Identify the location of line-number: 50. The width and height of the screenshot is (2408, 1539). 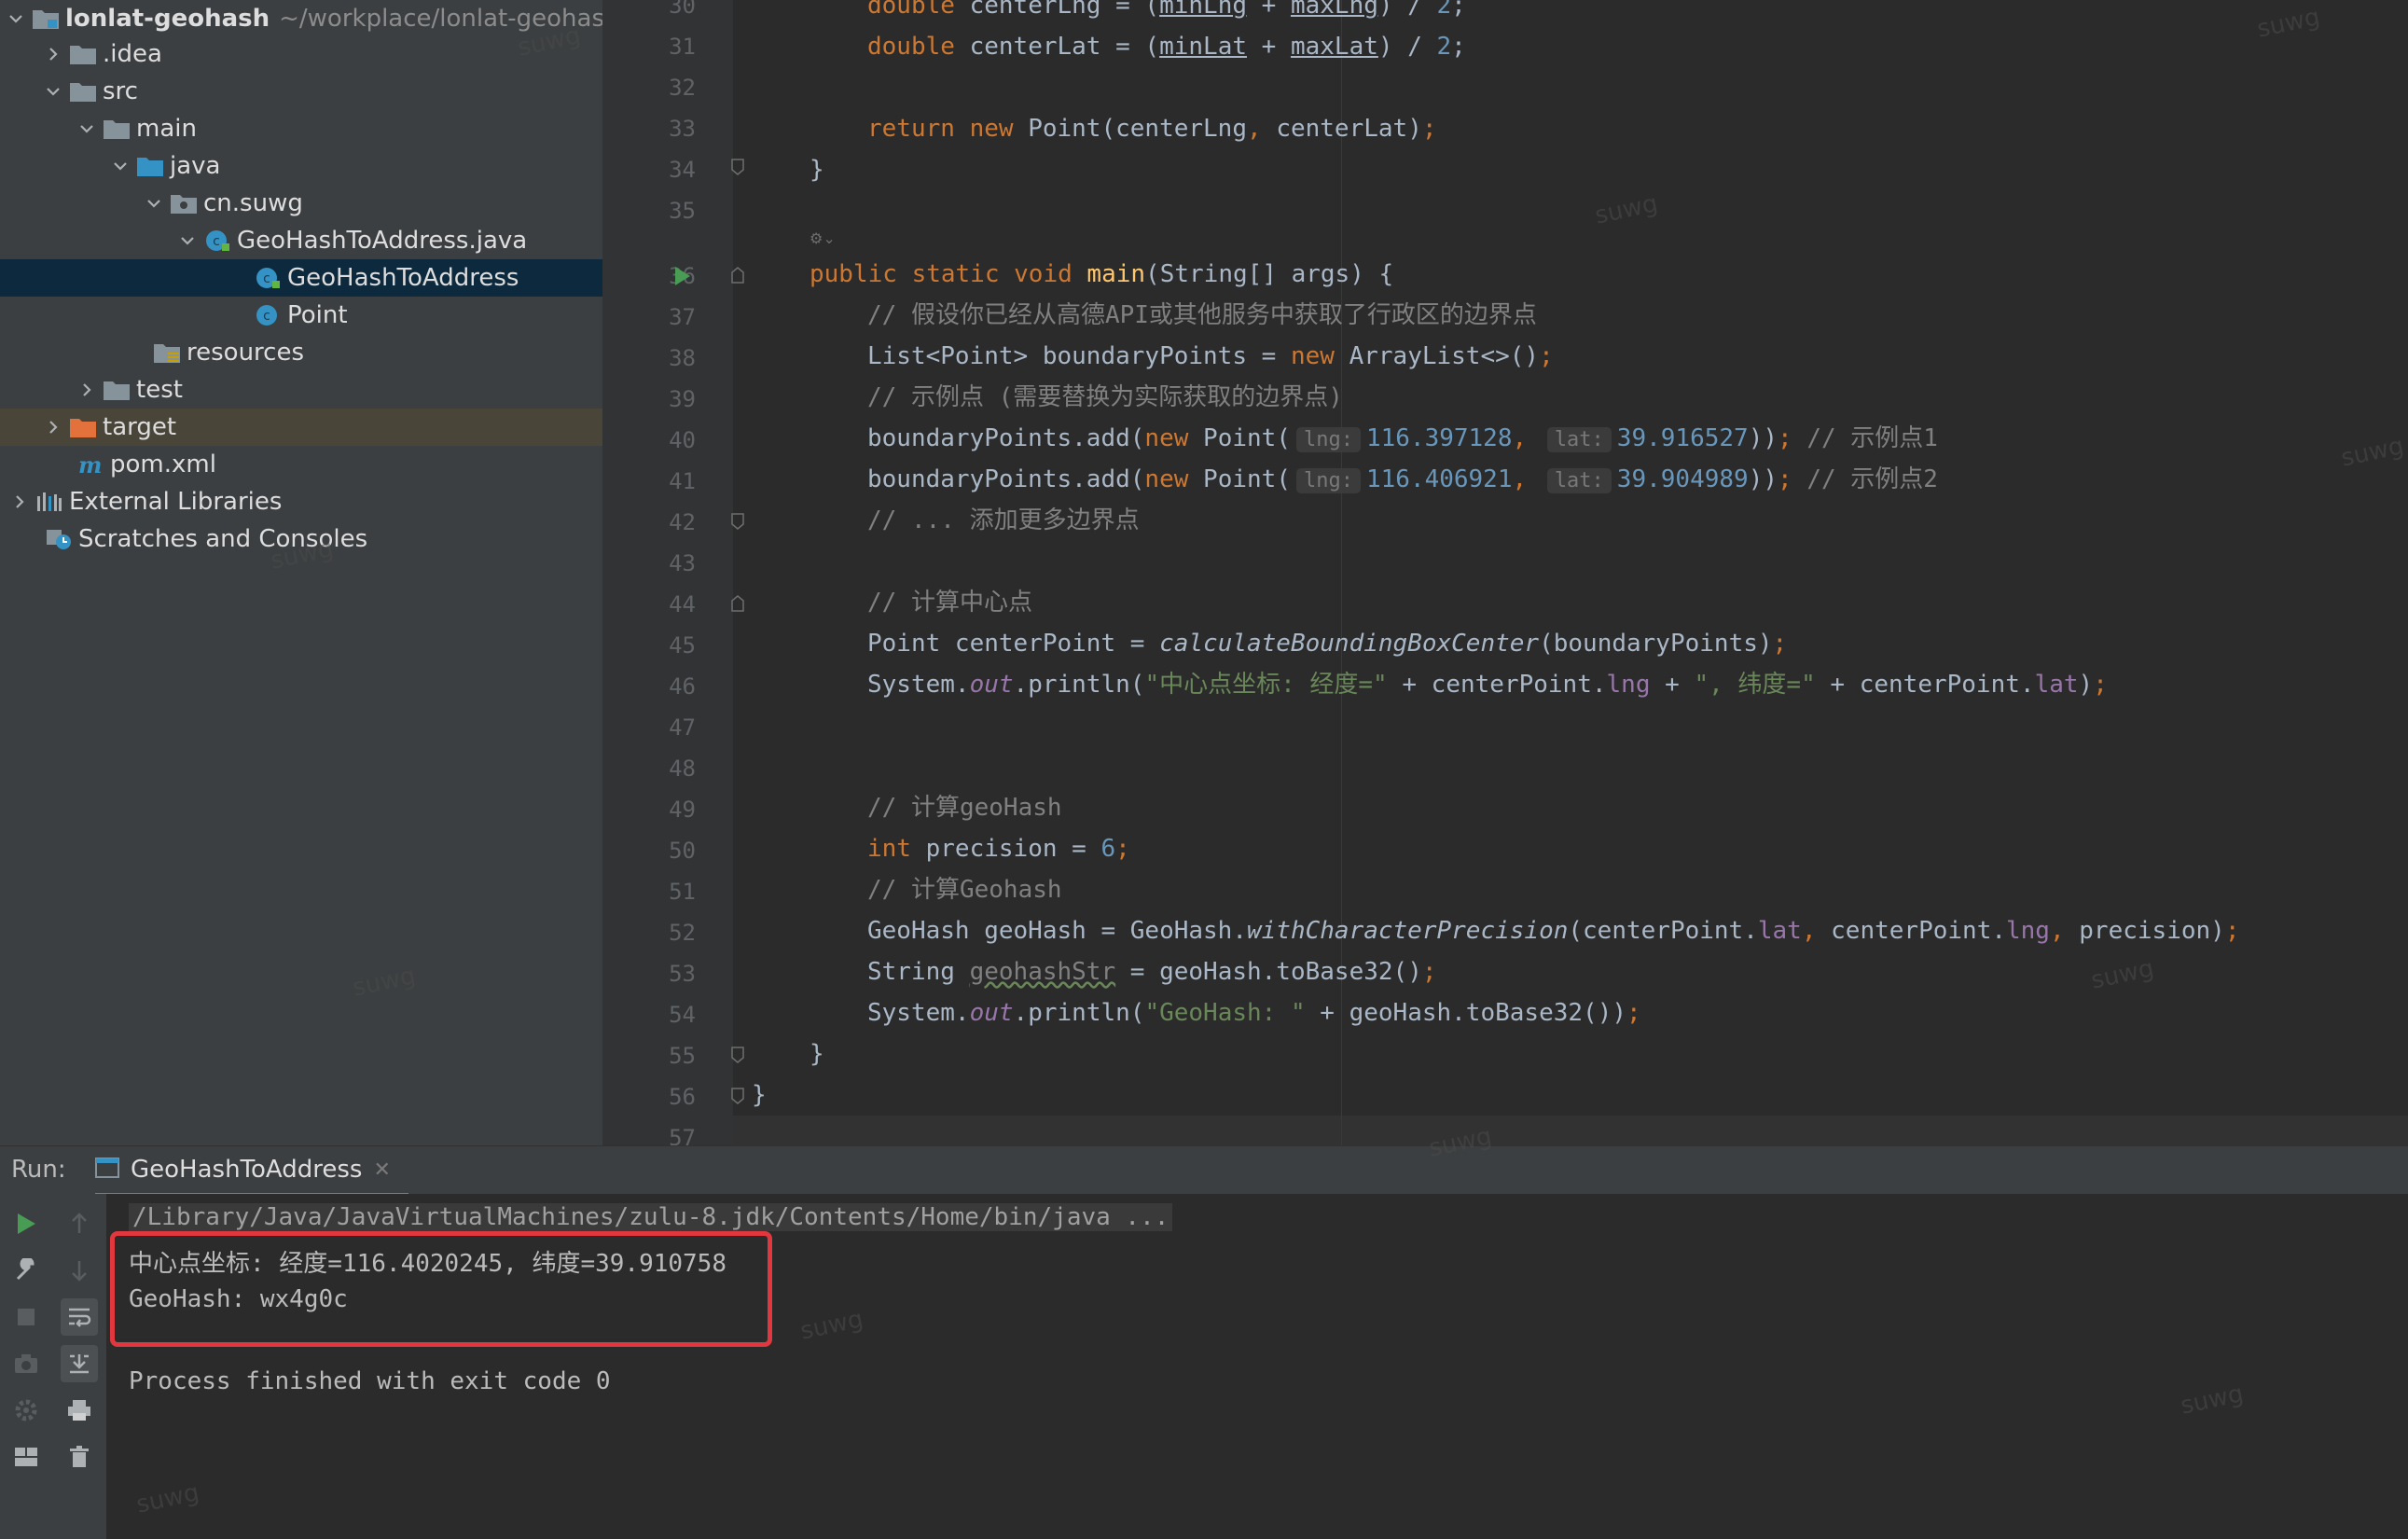
(682, 851).